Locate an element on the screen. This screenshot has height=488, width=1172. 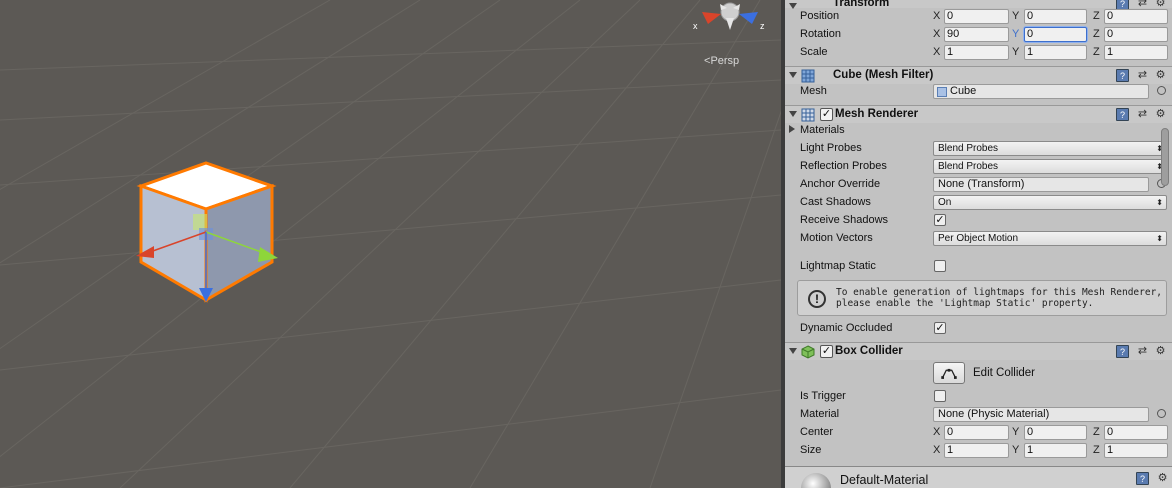
orientation-gizmo: x z is located at coordinates (730, 20).